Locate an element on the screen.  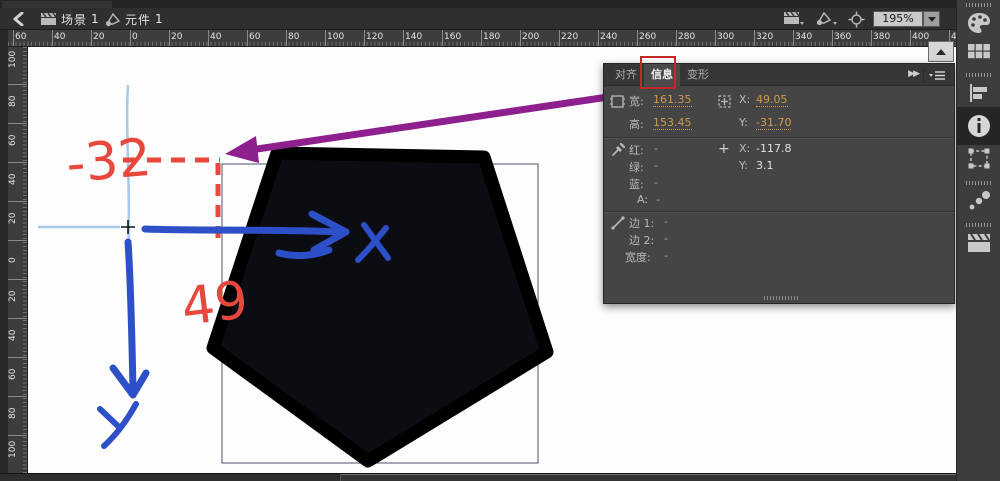
registration-point-icon is located at coordinates (724, 101).